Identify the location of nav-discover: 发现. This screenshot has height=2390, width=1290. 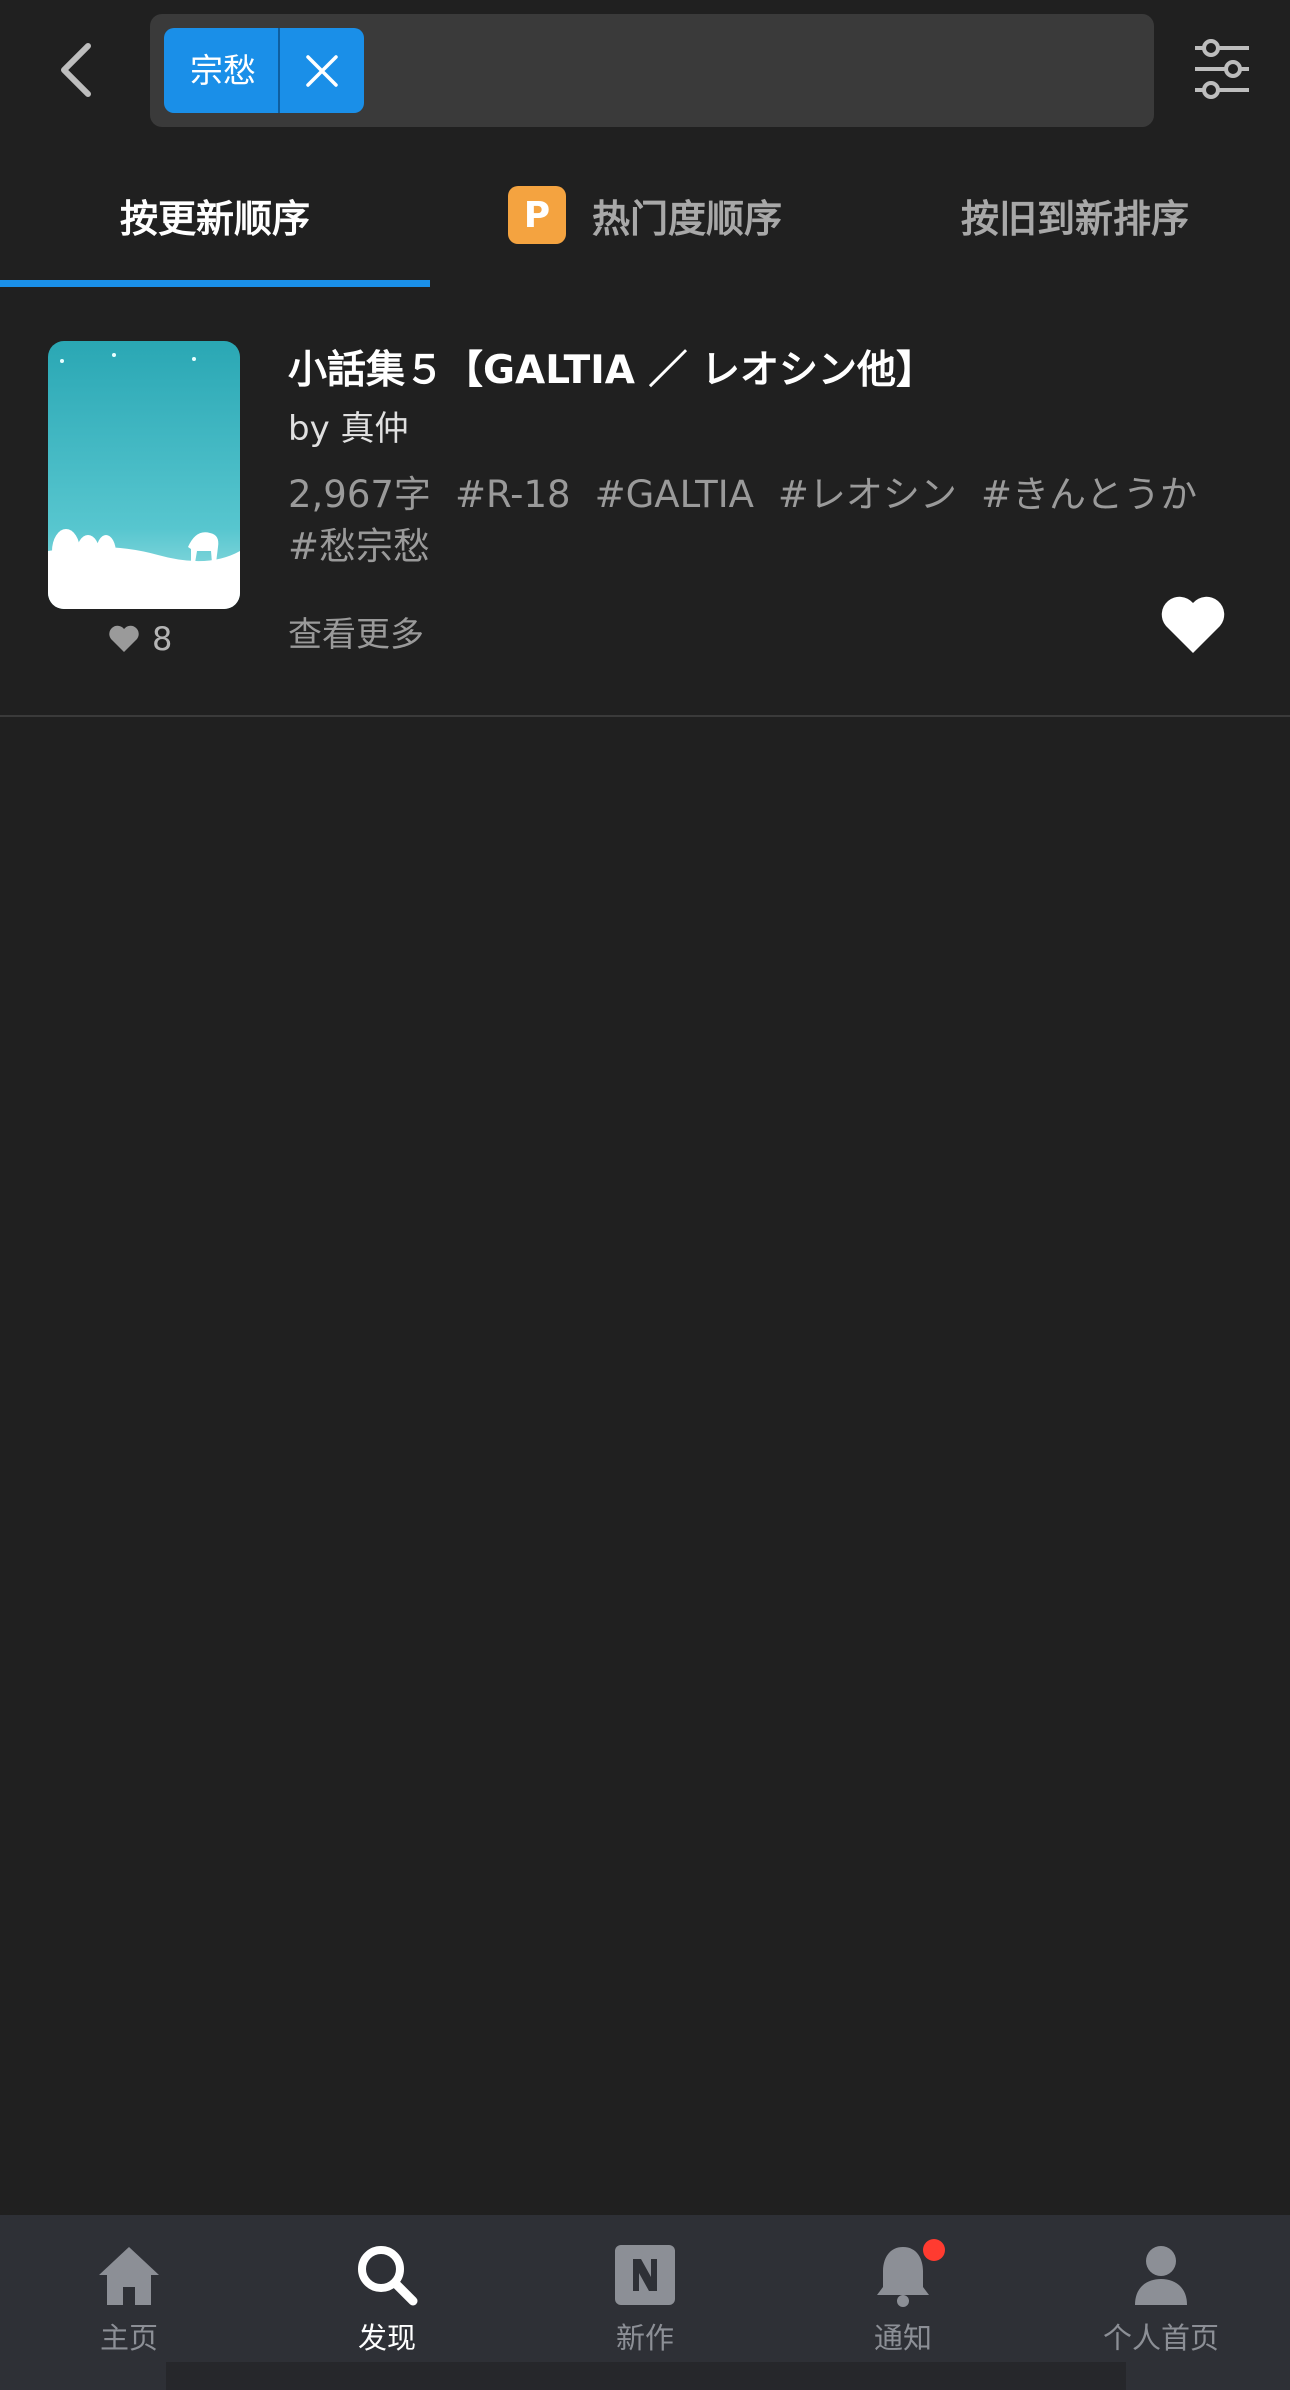
(387, 2290).